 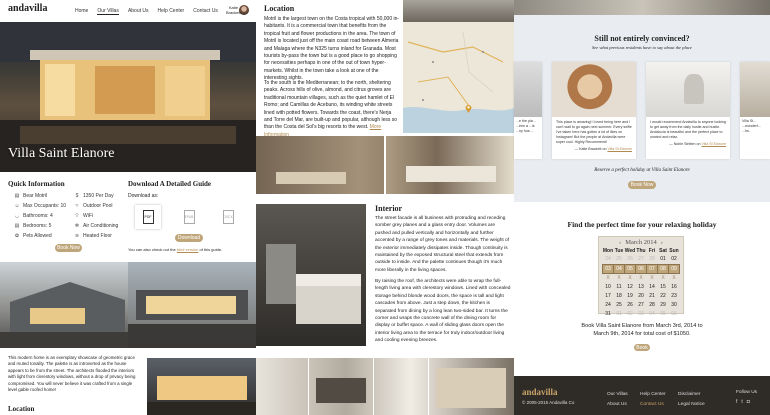 I want to click on calendar-day: 30, so click(x=674, y=304).